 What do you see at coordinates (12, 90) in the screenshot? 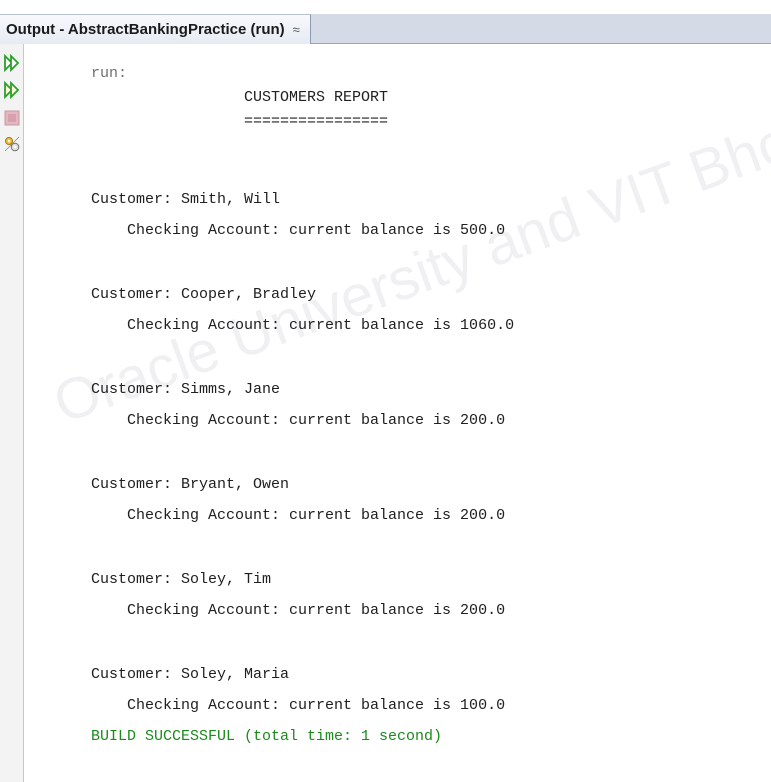
I see `rerun-with-options-icon` at bounding box center [12, 90].